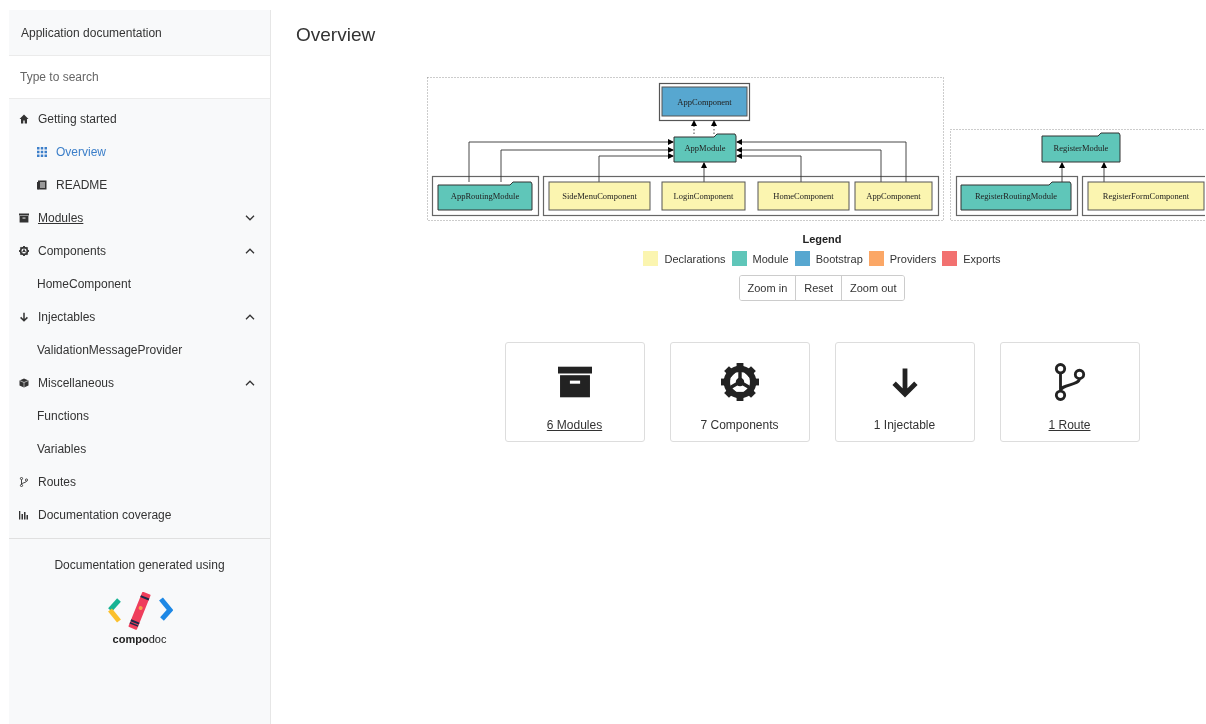 The image size is (1206, 724). I want to click on card-link: 6 Modules, so click(574, 425).